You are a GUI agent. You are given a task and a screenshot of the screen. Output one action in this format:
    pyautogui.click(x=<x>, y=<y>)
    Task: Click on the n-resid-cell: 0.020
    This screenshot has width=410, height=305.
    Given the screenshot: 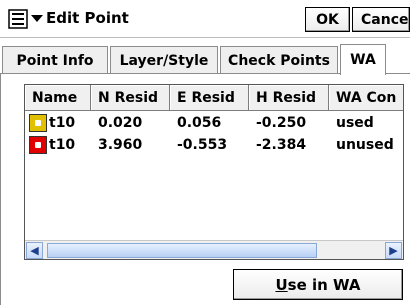 What is the action you would take?
    pyautogui.click(x=120, y=123)
    